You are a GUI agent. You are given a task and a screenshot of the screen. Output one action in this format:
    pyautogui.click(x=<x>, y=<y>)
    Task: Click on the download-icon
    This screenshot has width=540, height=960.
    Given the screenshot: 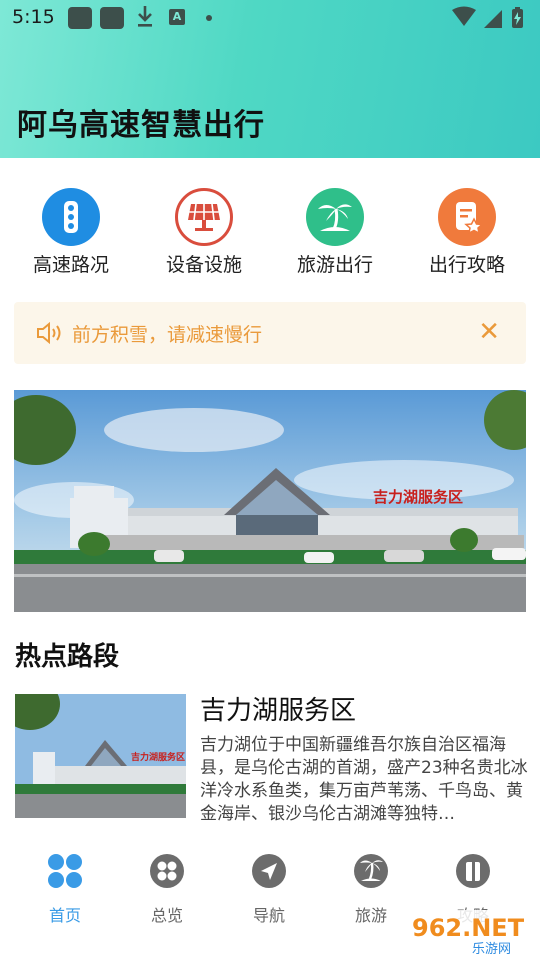 What is the action you would take?
    pyautogui.click(x=145, y=19)
    